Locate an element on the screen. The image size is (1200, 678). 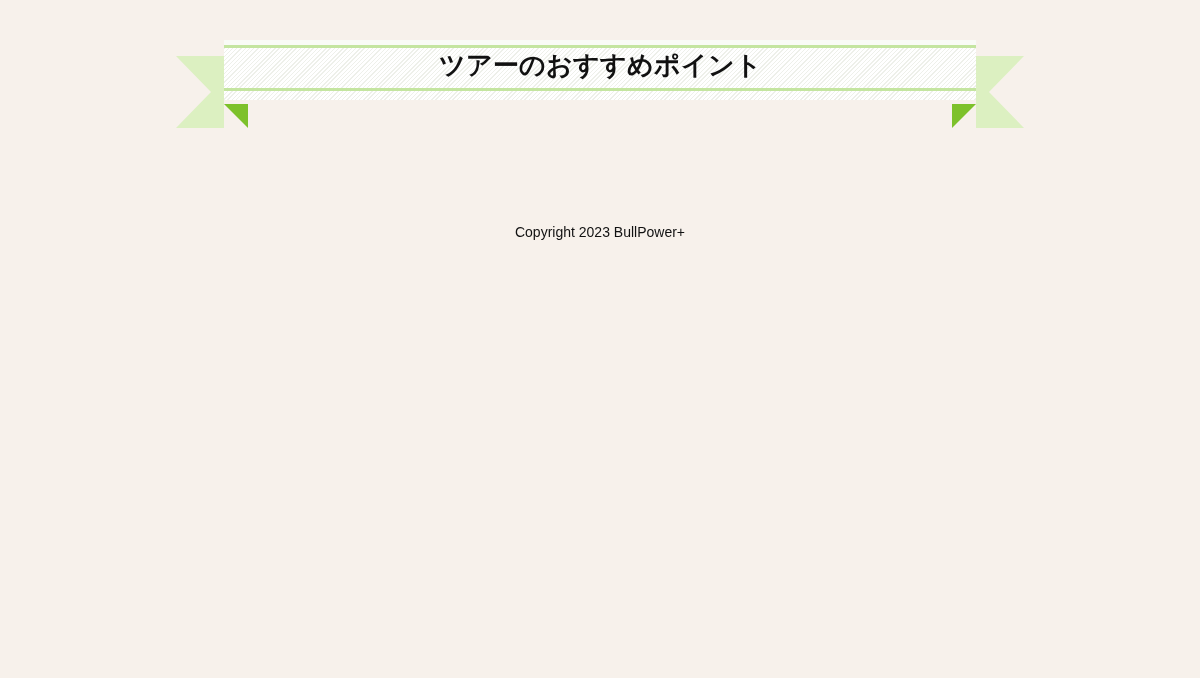
section-heading: ツアーのおすすめポイント is located at coordinates (600, 65).